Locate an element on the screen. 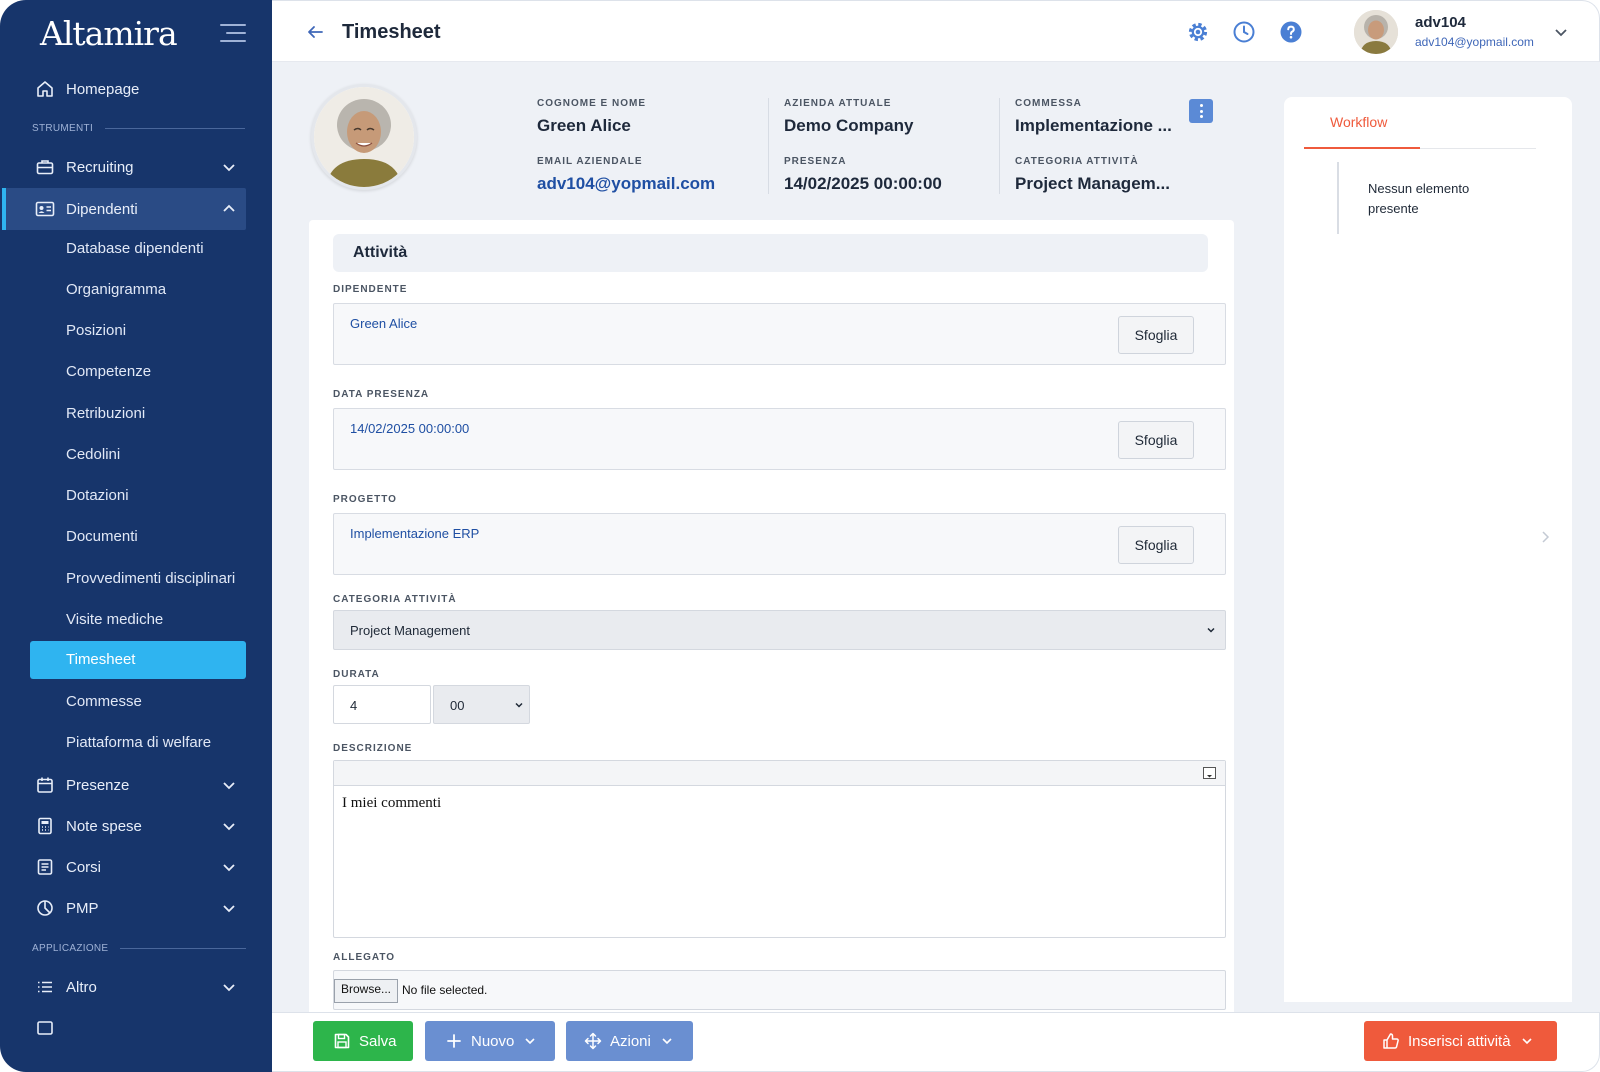 The image size is (1600, 1072). section-label-app: APPLICAZIONE is located at coordinates (139, 948).